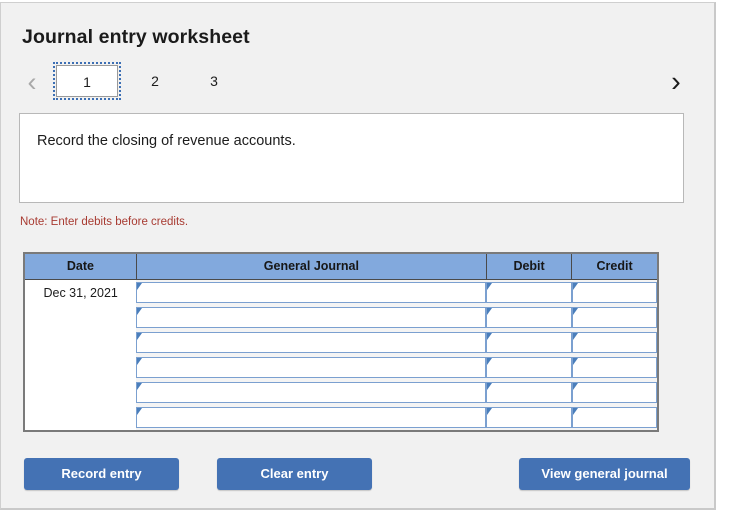 Image resolution: width=744 pixels, height=530 pixels. Describe the element at coordinates (80, 292) in the screenshot. I see `date-cell: Dec 31, 2021` at that location.